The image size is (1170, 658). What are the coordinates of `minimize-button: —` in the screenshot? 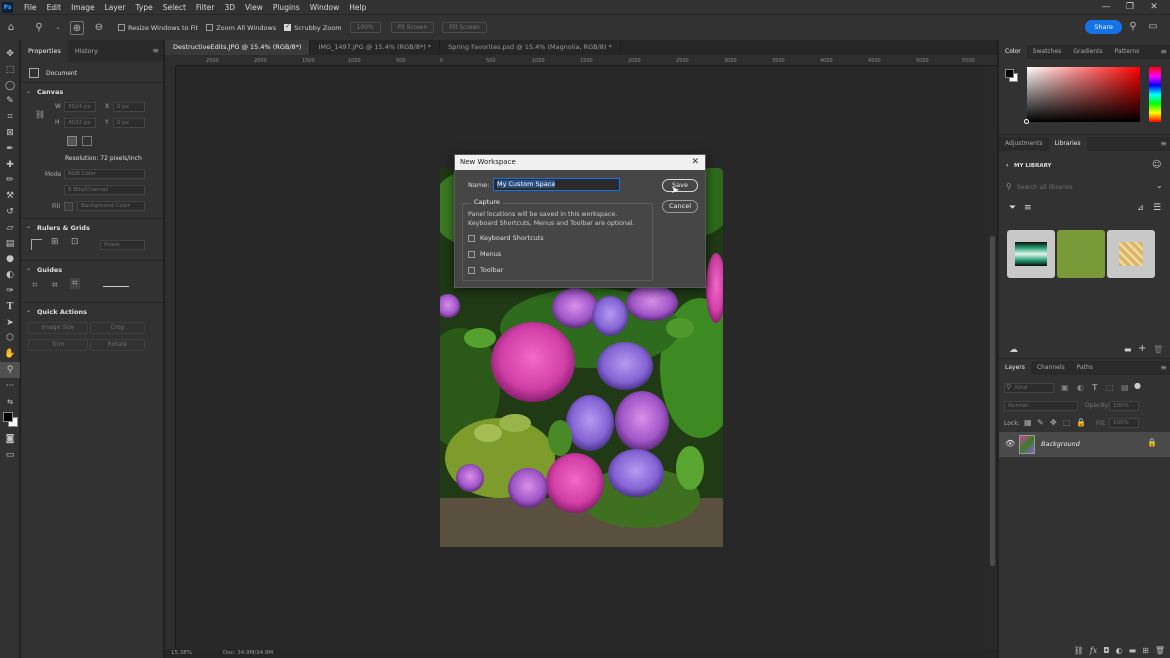 It's located at (1106, 7).